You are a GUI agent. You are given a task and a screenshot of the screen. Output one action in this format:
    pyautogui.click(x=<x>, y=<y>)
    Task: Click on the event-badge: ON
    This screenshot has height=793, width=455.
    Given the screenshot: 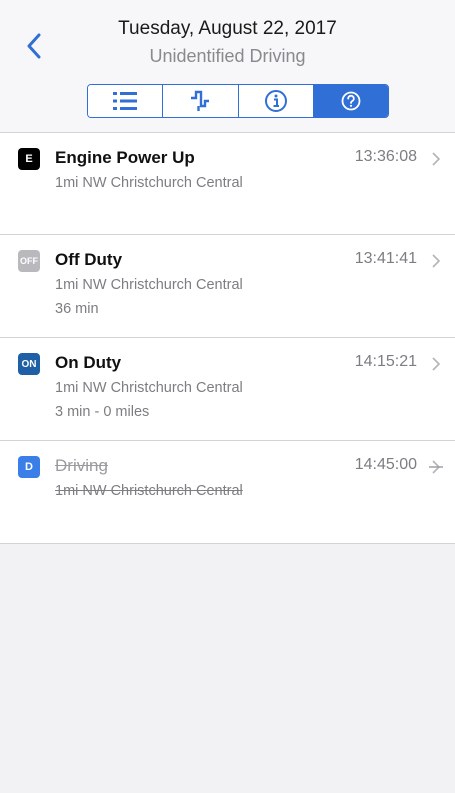 What is the action you would take?
    pyautogui.click(x=29, y=364)
    